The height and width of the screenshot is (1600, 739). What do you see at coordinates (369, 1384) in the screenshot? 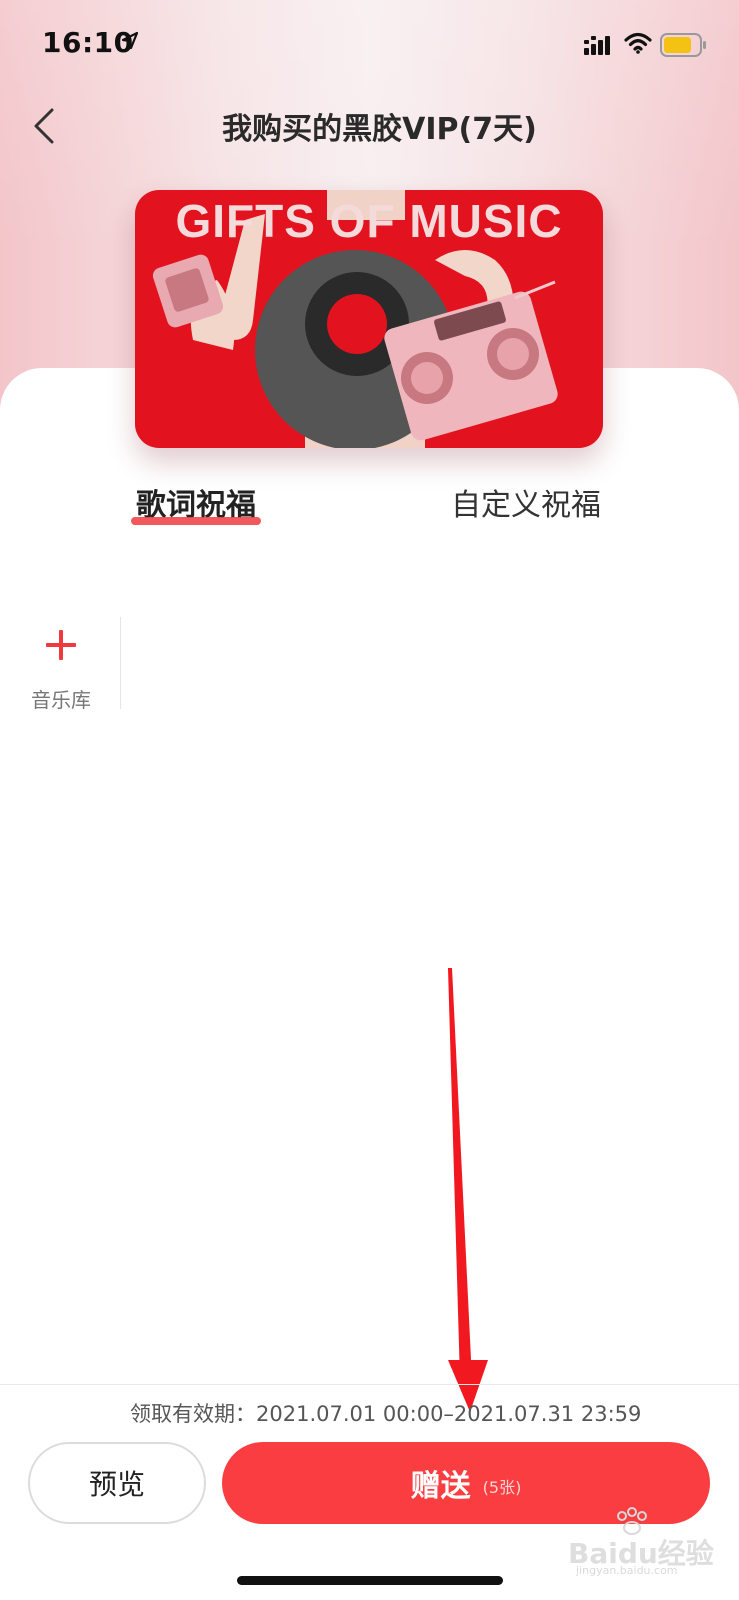
I see `footer-divider` at bounding box center [369, 1384].